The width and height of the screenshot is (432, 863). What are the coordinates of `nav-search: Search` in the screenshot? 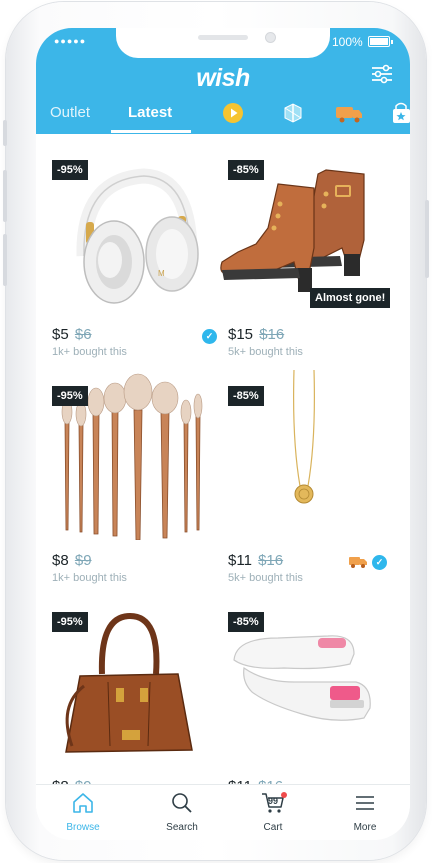 It's located at (182, 812).